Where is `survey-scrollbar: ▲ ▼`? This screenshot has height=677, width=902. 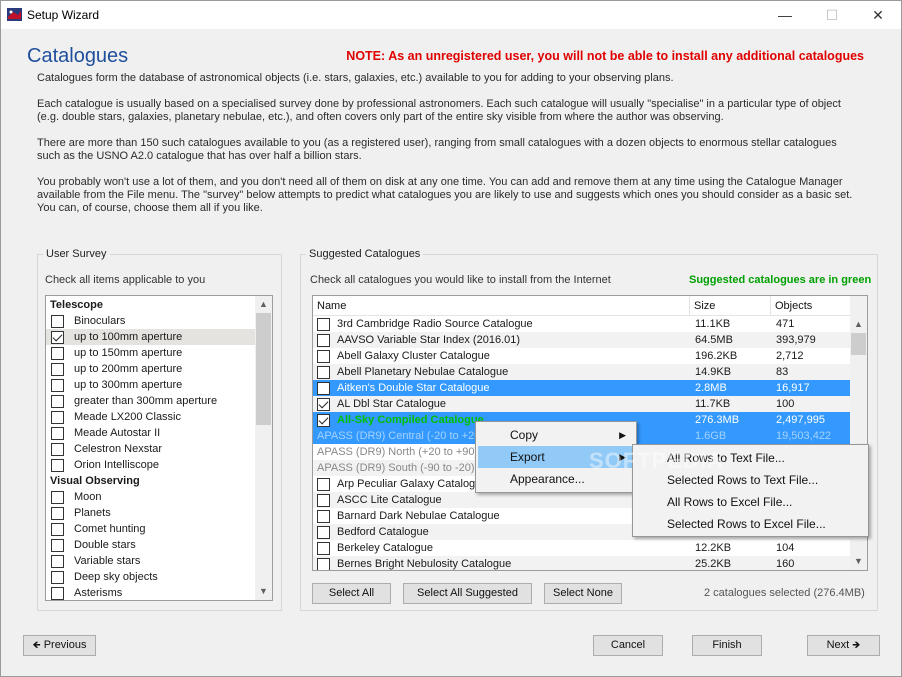 survey-scrollbar: ▲ ▼ is located at coordinates (263, 448).